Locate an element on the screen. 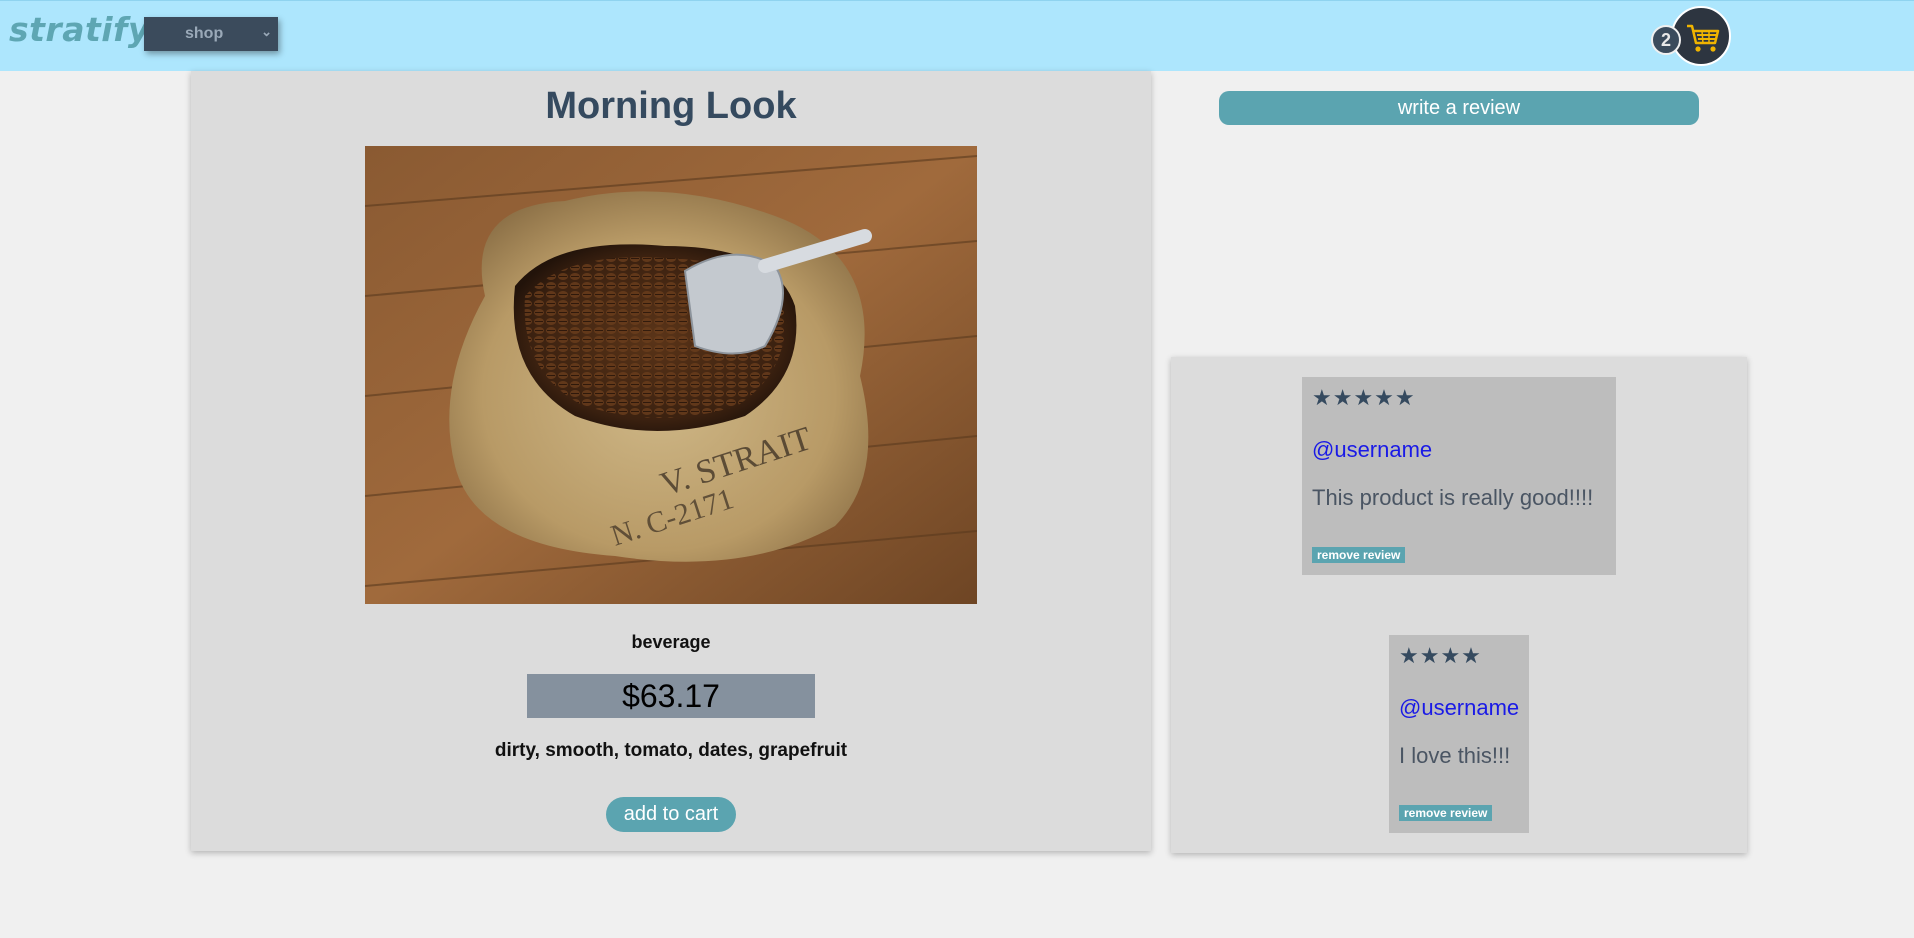 Image resolution: width=1914 pixels, height=938 pixels. product-tags: dirty, smooth, tomato, dates, grapefruit is located at coordinates (671, 750).